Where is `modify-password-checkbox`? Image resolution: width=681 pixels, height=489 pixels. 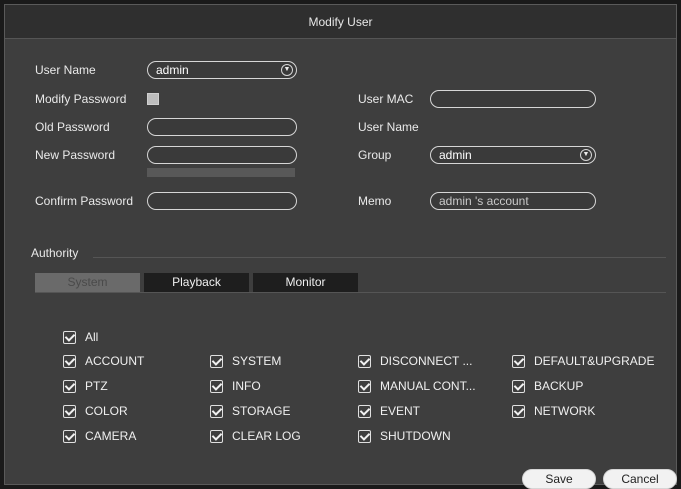 modify-password-checkbox is located at coordinates (153, 99).